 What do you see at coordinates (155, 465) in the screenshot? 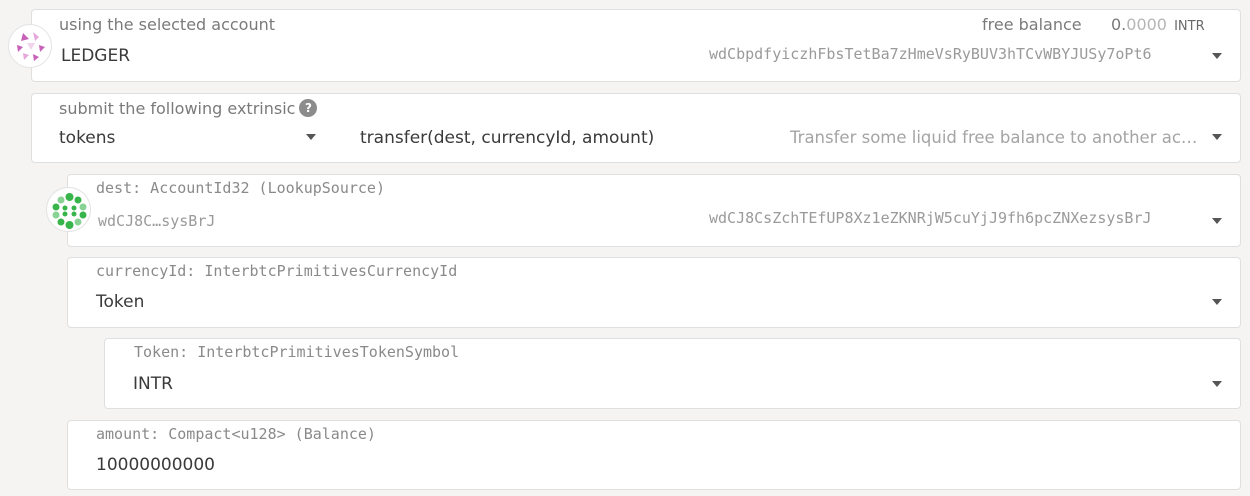
I see `amount-input: 10000000000` at bounding box center [155, 465].